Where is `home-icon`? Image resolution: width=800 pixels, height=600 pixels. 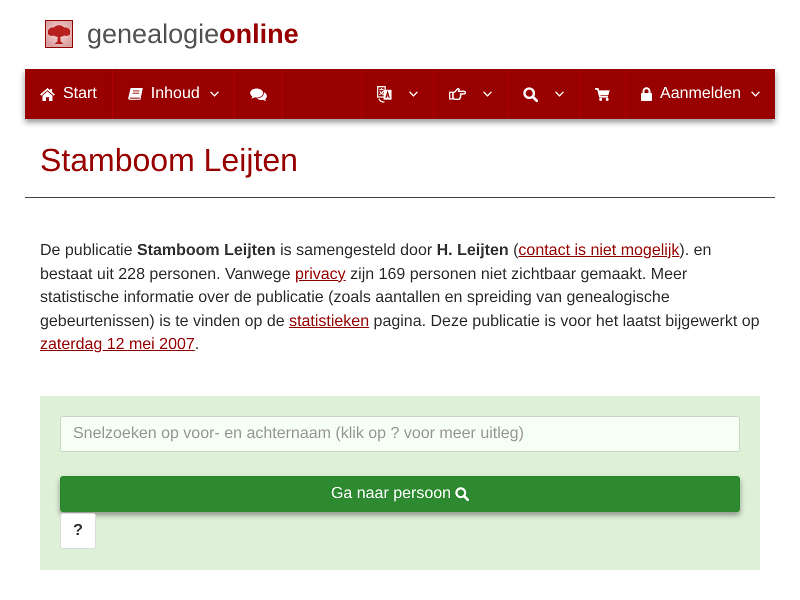 home-icon is located at coordinates (47, 94).